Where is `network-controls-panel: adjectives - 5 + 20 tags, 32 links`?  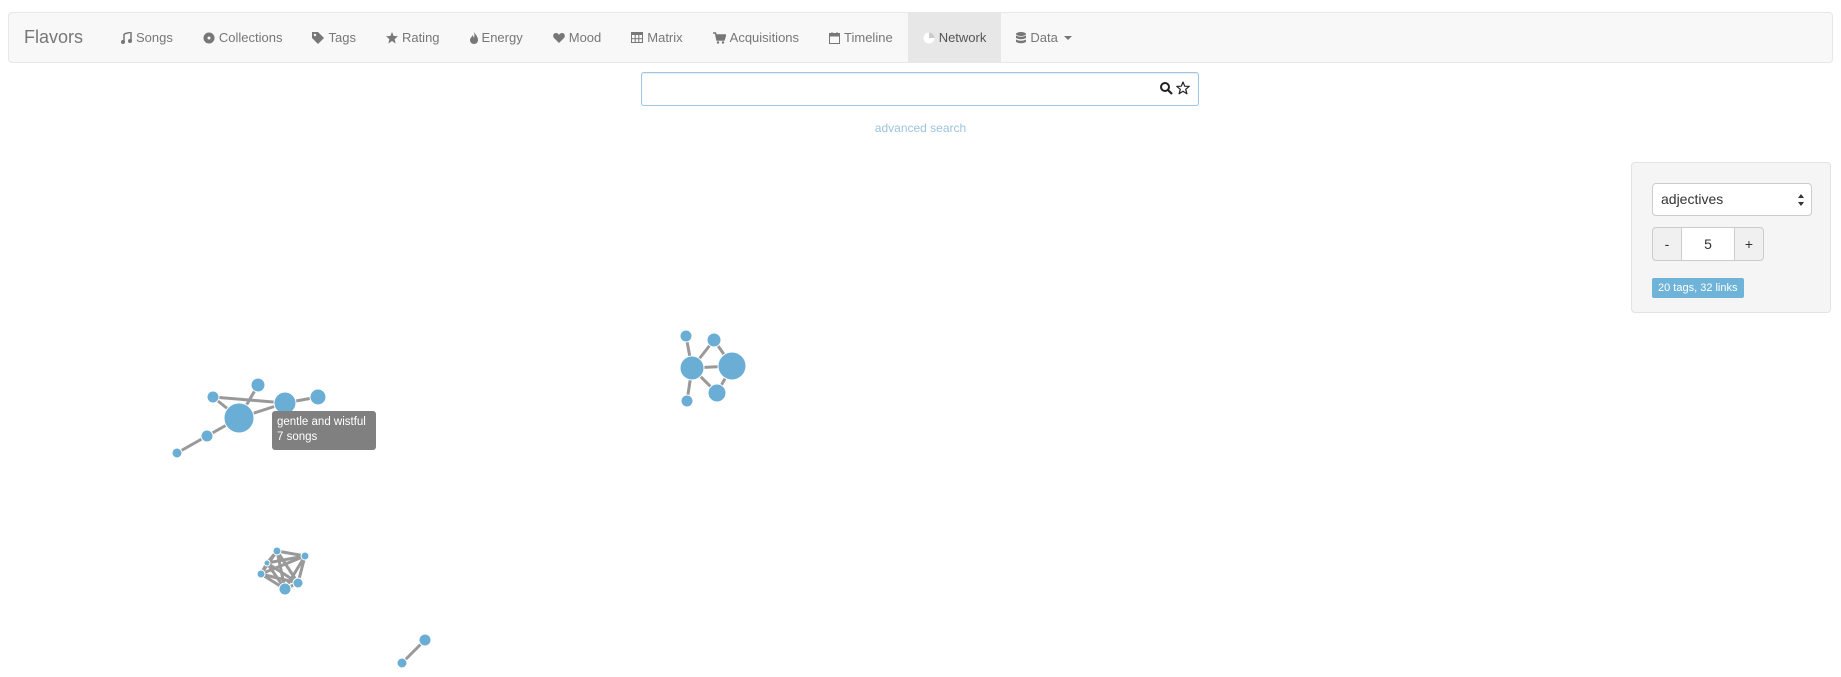 network-controls-panel: adjectives - 5 + 20 tags, 32 links is located at coordinates (1731, 237).